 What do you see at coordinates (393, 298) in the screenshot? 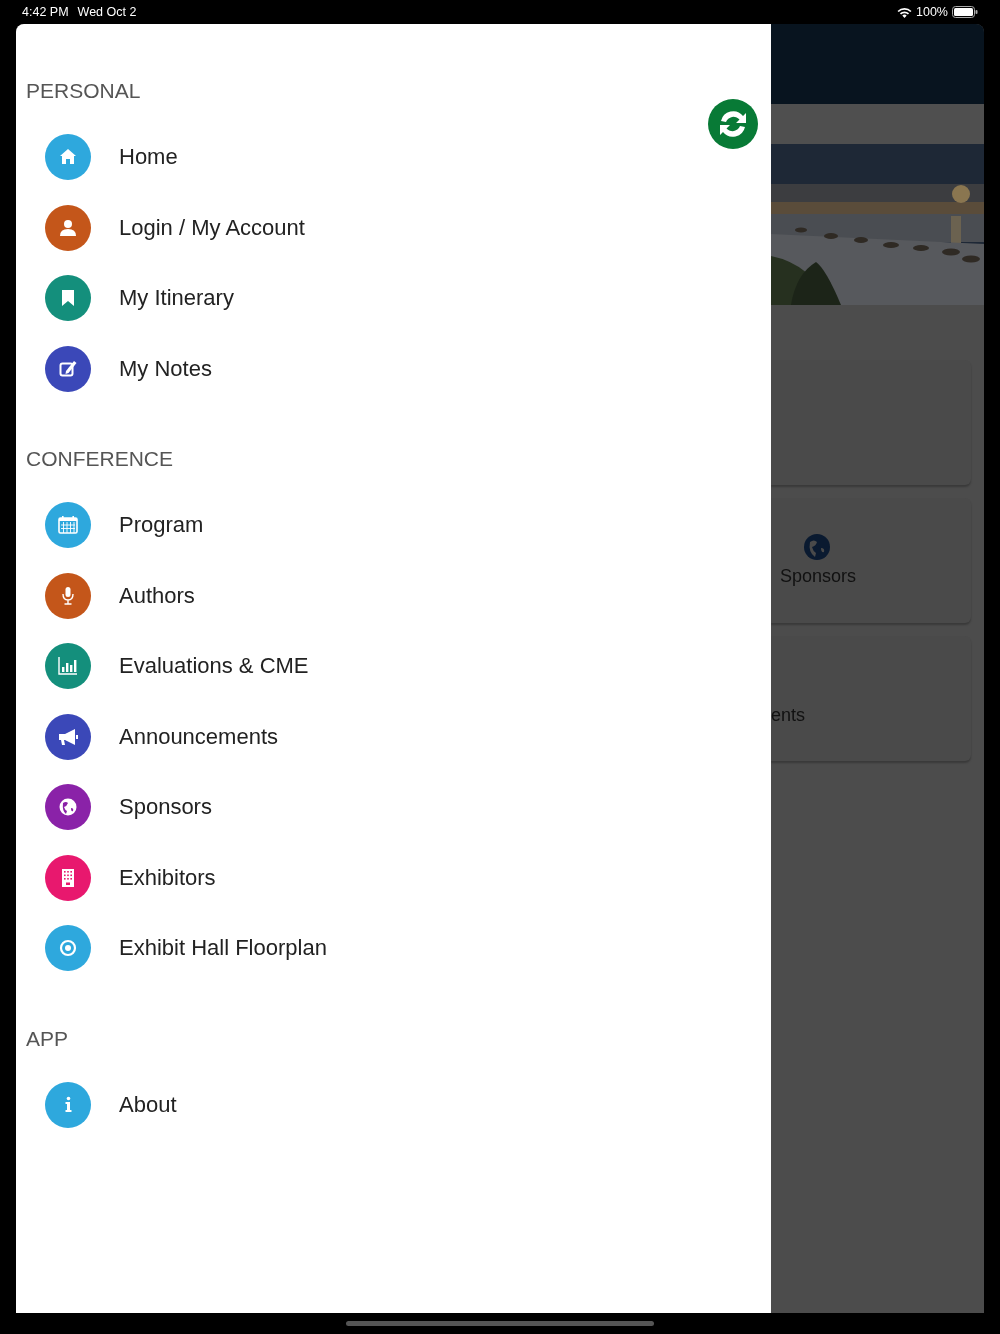
I see `menu-item: My Itinerary` at bounding box center [393, 298].